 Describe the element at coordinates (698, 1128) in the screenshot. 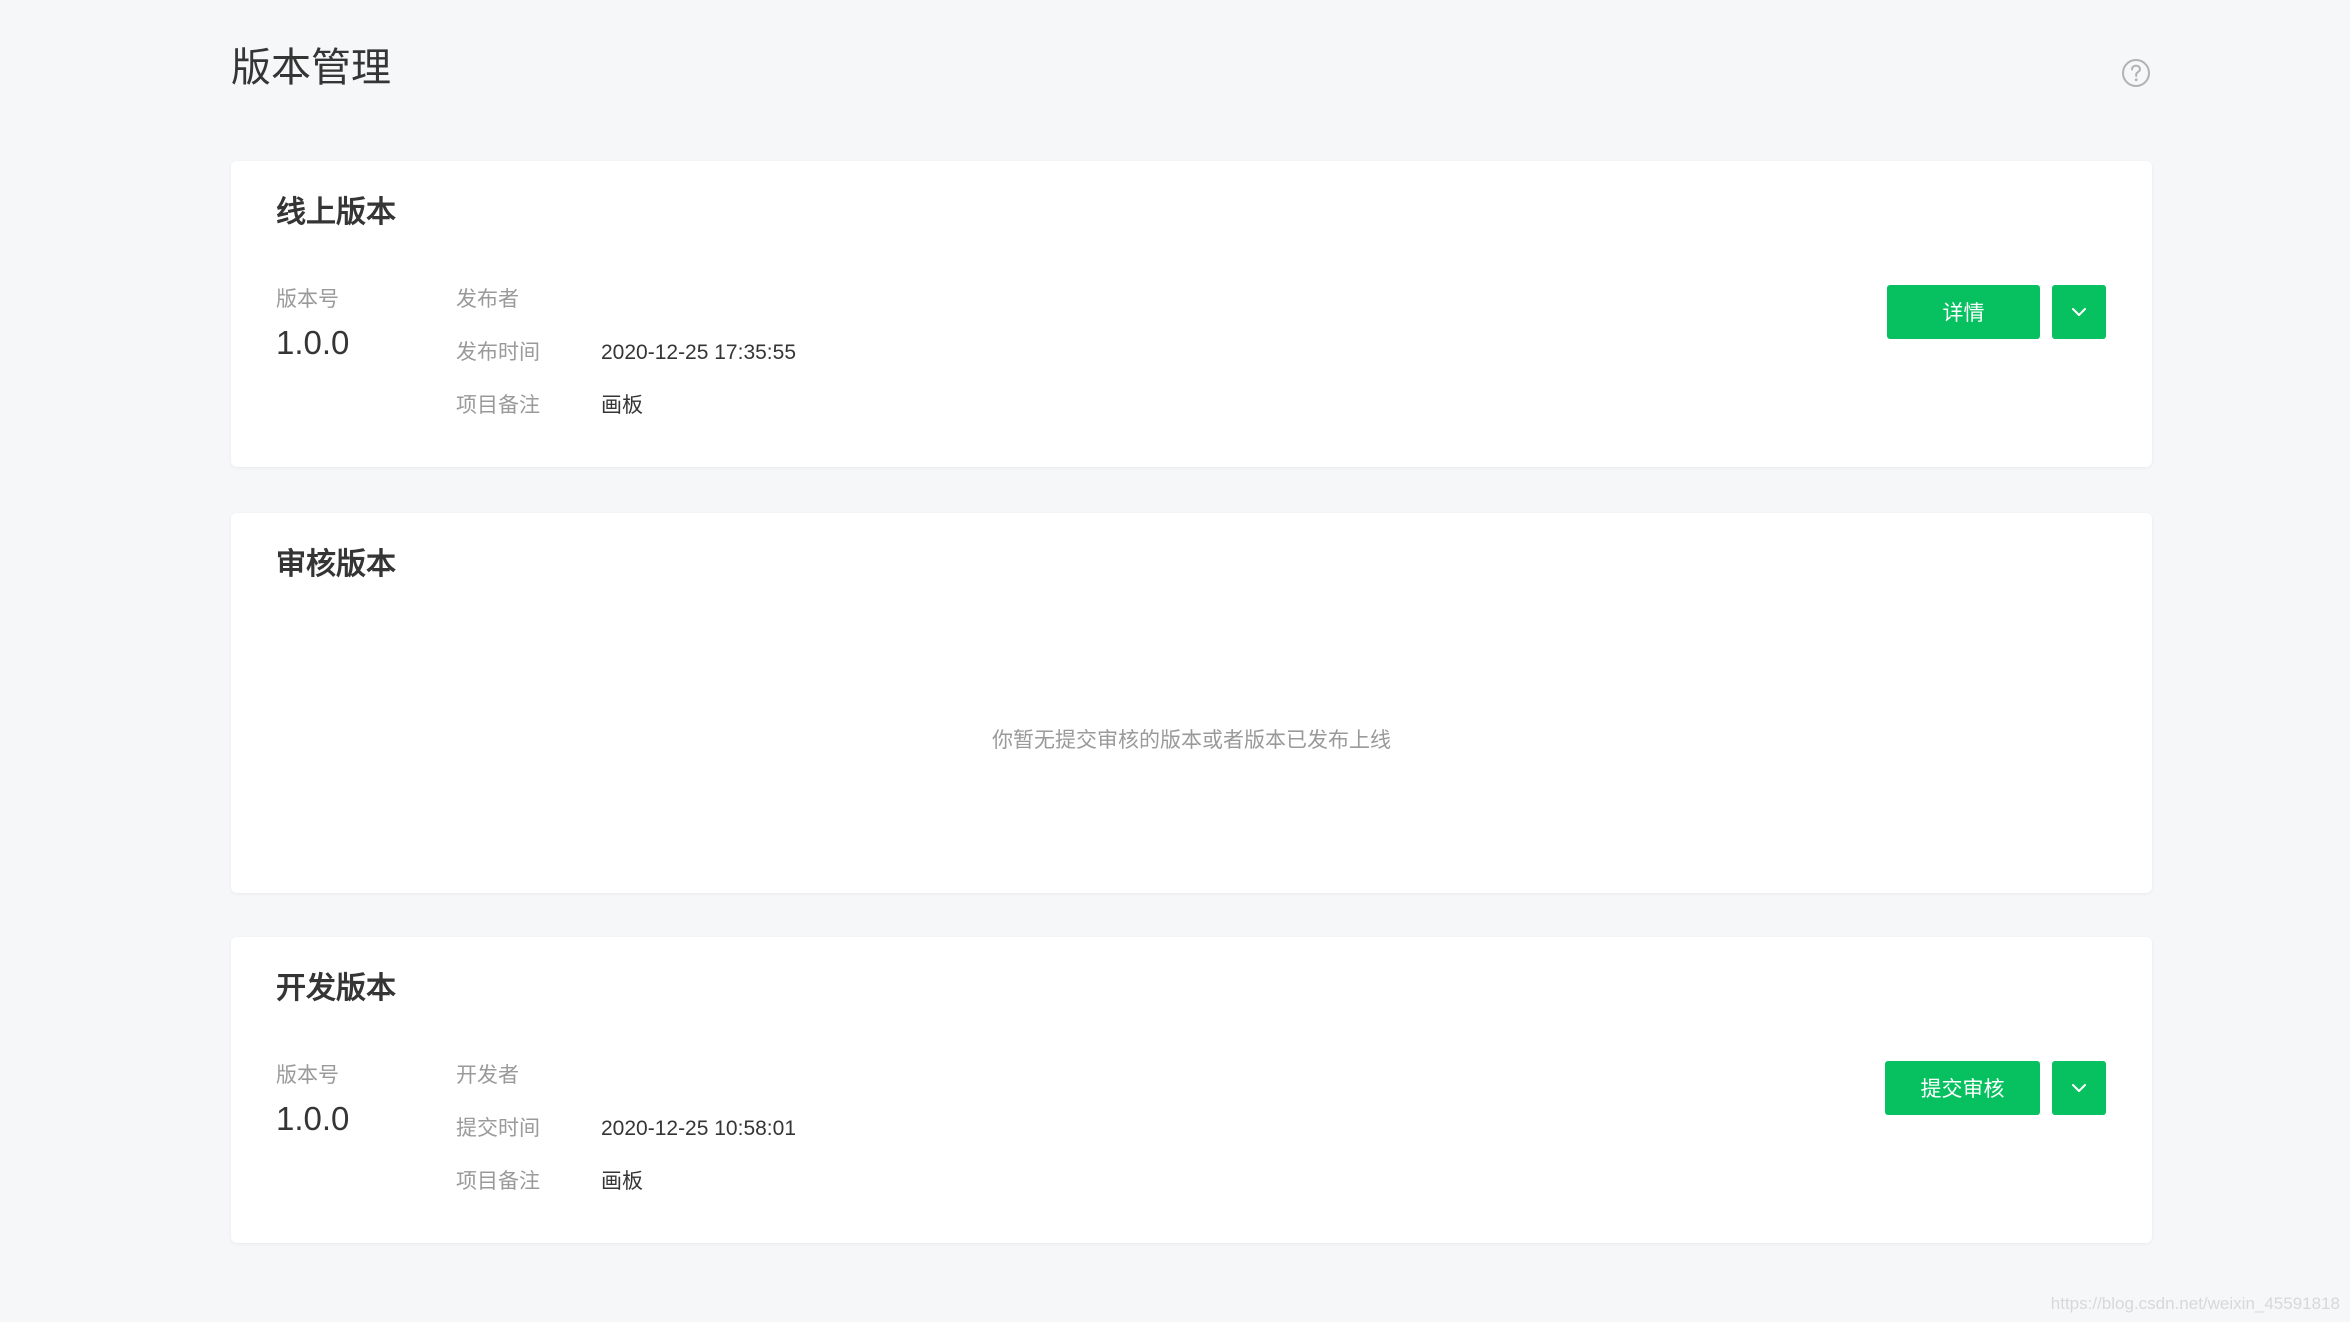

I see `submit-time-value: 2020-12-25 10:58:01` at that location.